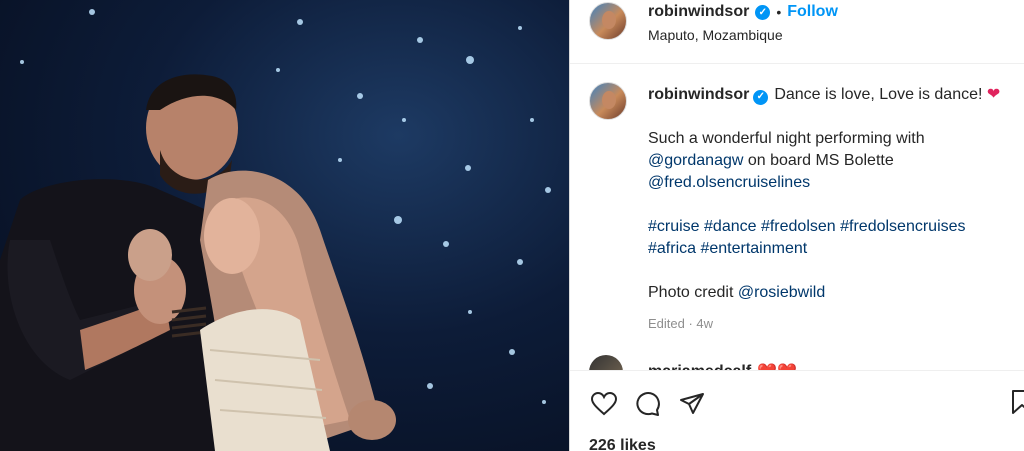 Image resolution: width=1024 pixels, height=451 pixels. Describe the element at coordinates (797, 410) in the screenshot. I see `action-bar: 226 likes` at that location.